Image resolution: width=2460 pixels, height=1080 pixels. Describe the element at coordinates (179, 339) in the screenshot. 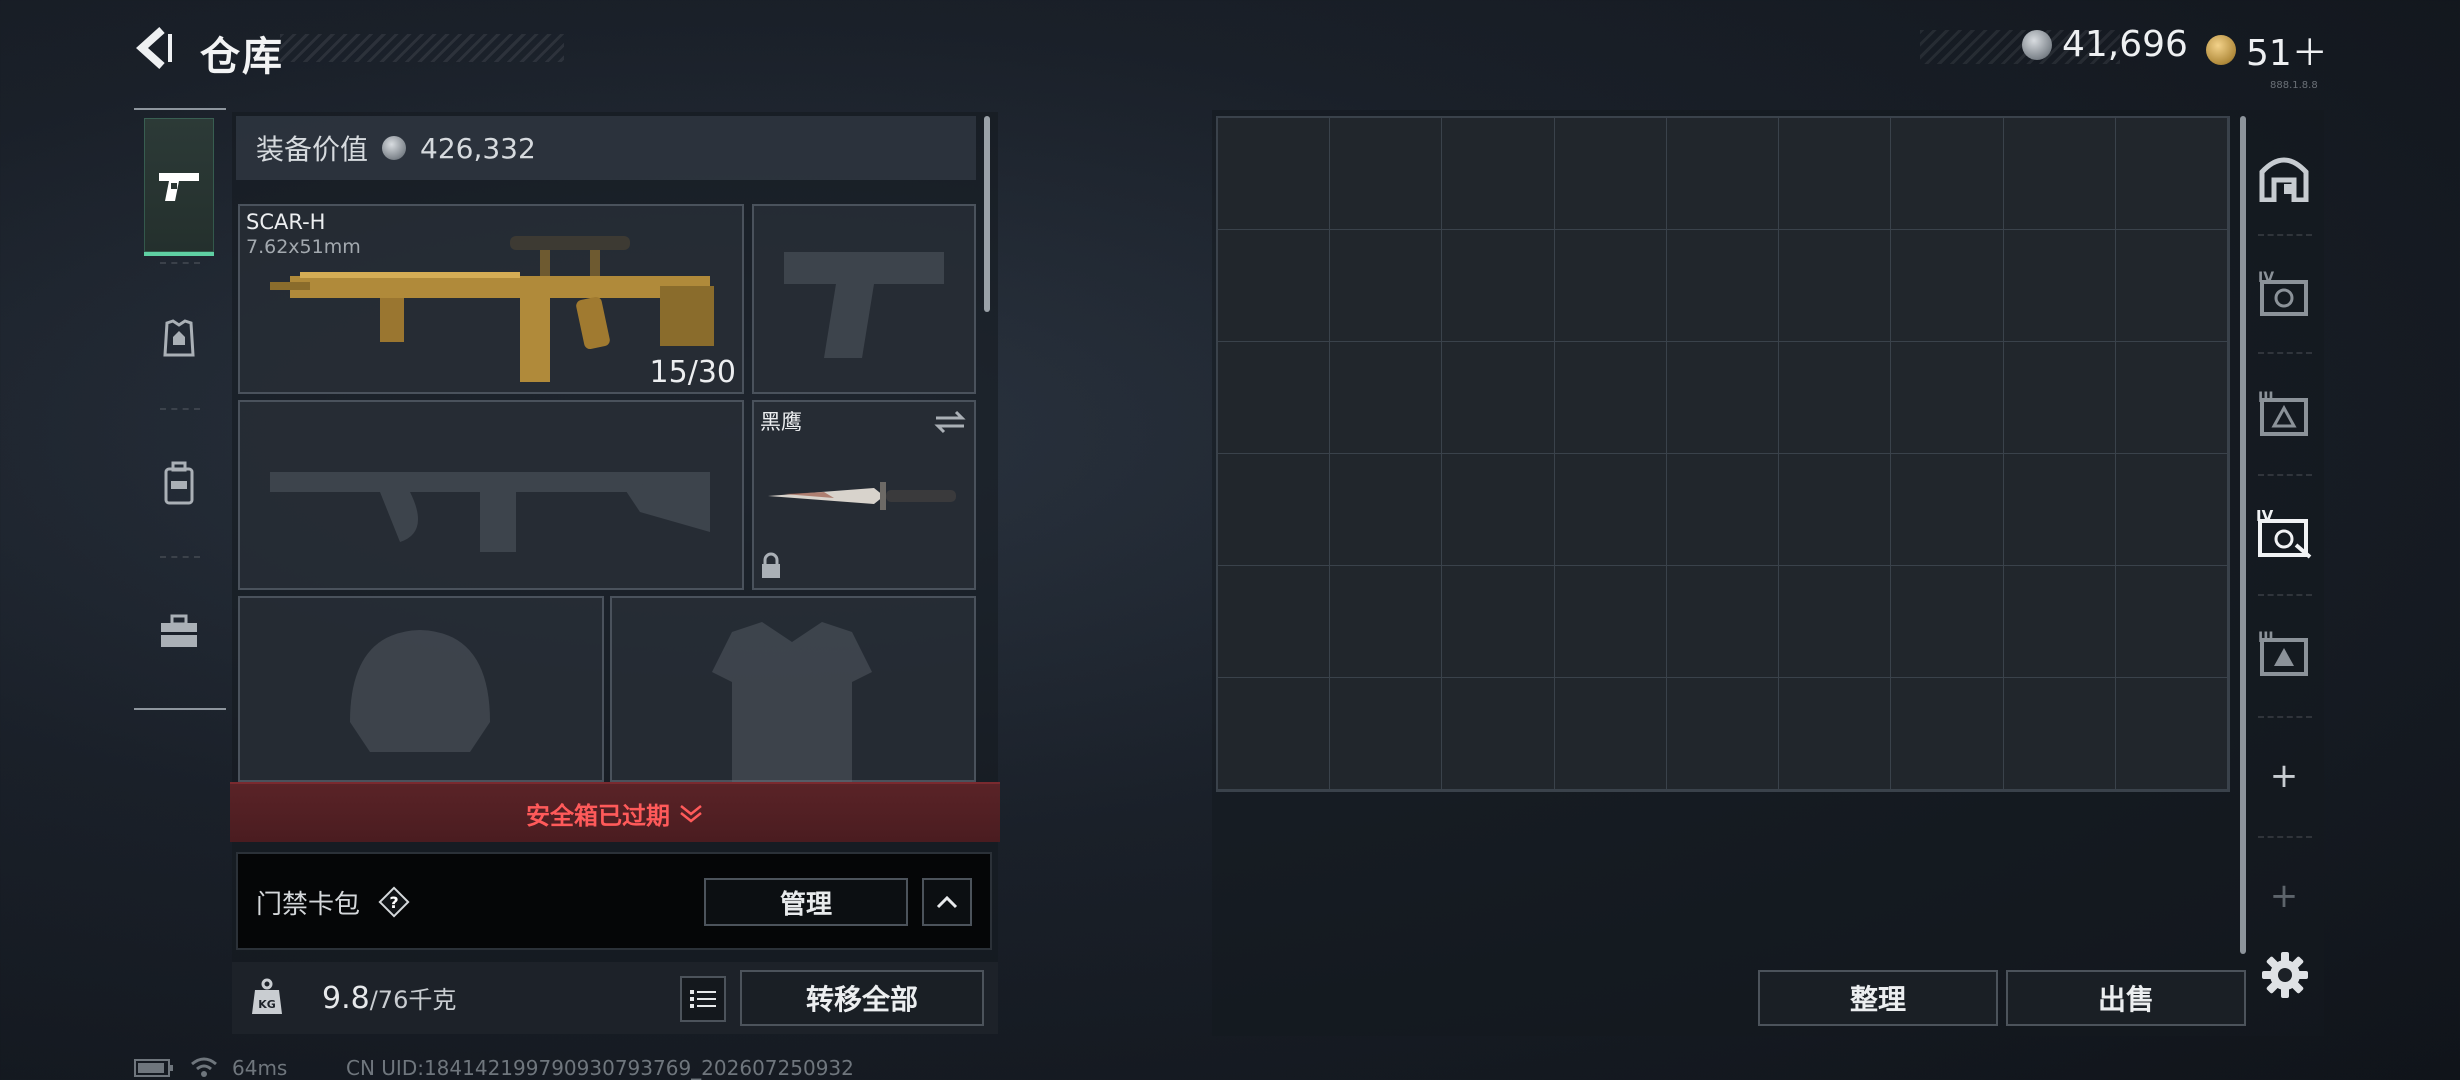

I see `tab-armor` at that location.